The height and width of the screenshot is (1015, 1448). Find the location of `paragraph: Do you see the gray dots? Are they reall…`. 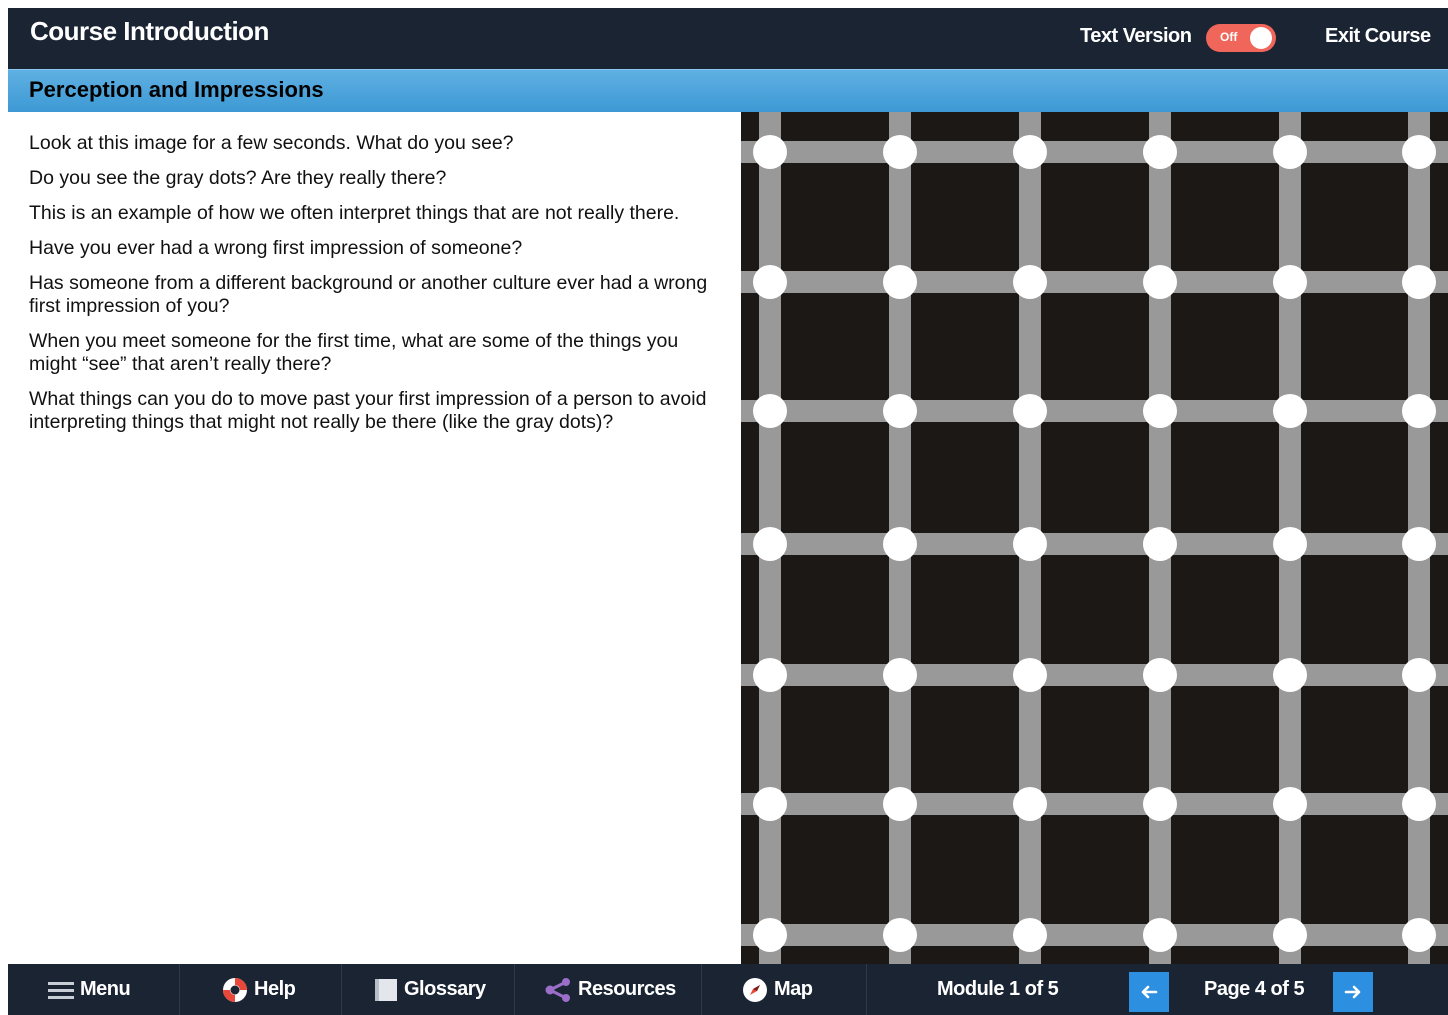

paragraph: Do you see the gray dots? Are they reall… is located at coordinates (238, 178).